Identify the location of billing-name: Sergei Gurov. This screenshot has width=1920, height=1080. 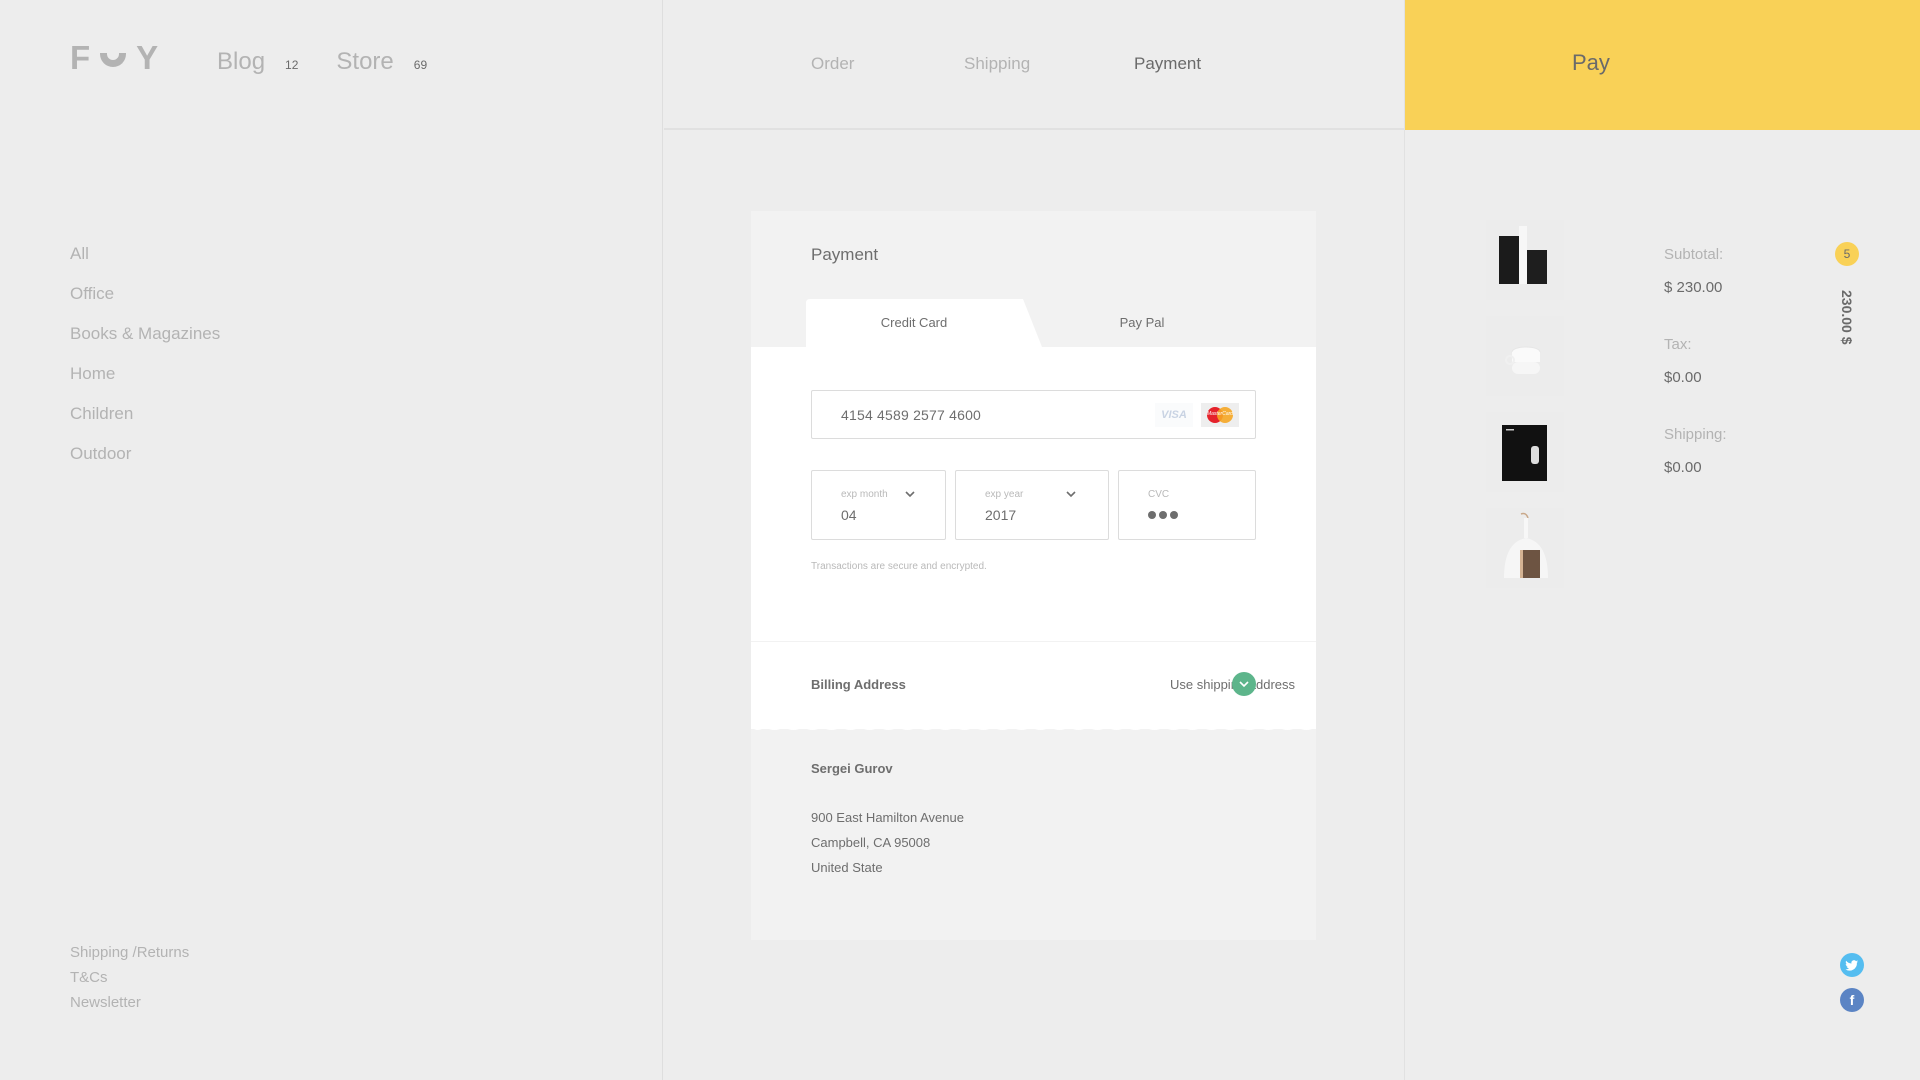
(852, 768).